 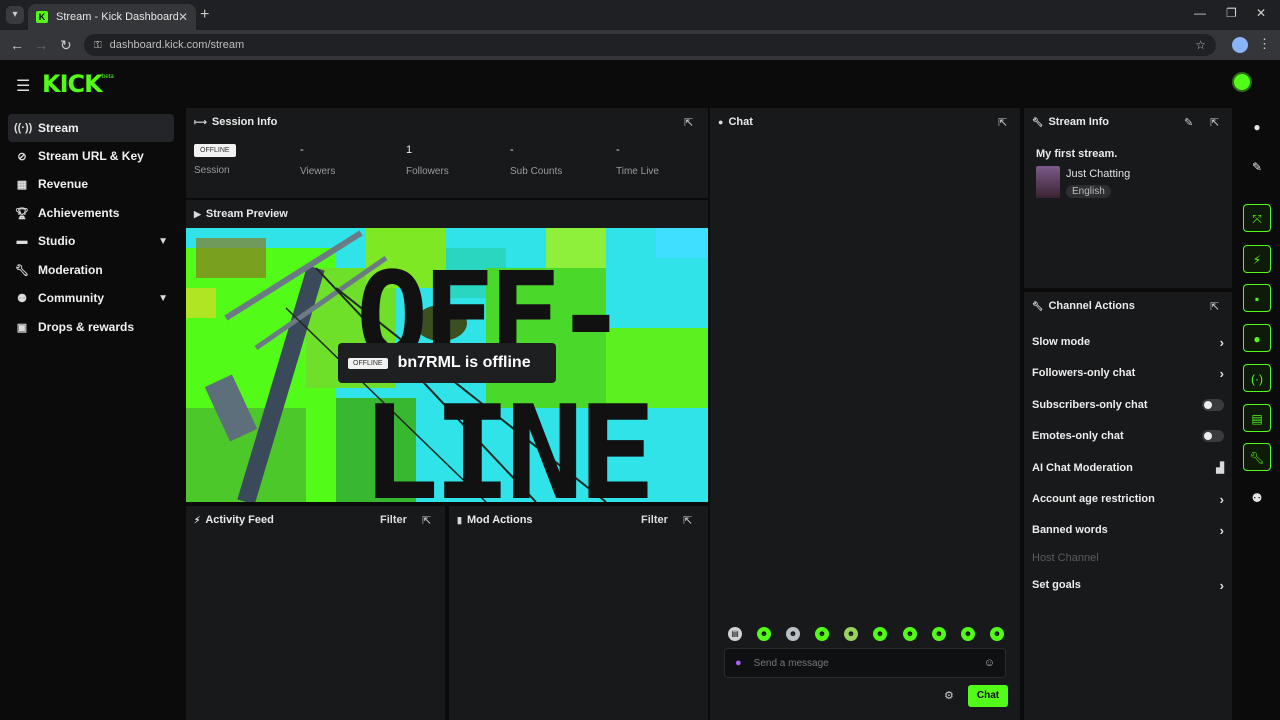 What do you see at coordinates (989, 663) in the screenshot?
I see `emoji-icon: ☺` at bounding box center [989, 663].